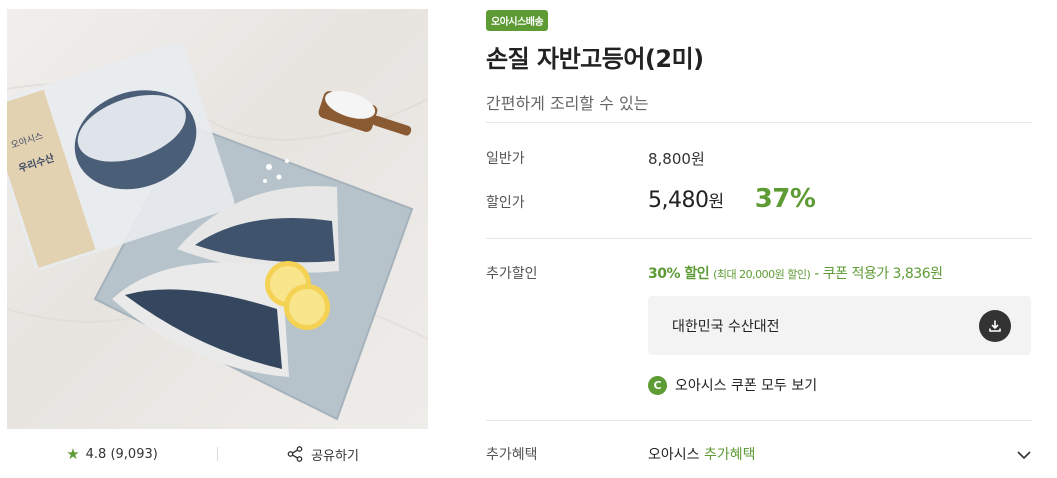 This screenshot has height=478, width=1057. I want to click on sale-price-row: 5,480원 37%, so click(732, 199).